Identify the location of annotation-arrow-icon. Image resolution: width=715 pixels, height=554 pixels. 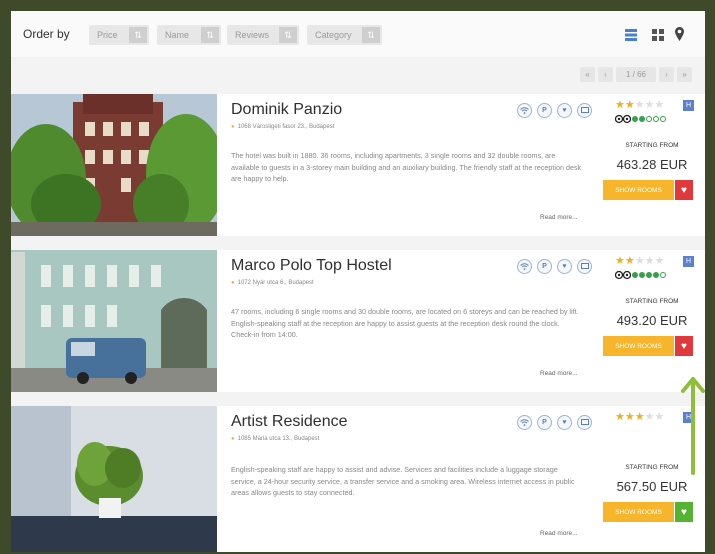
(693, 426).